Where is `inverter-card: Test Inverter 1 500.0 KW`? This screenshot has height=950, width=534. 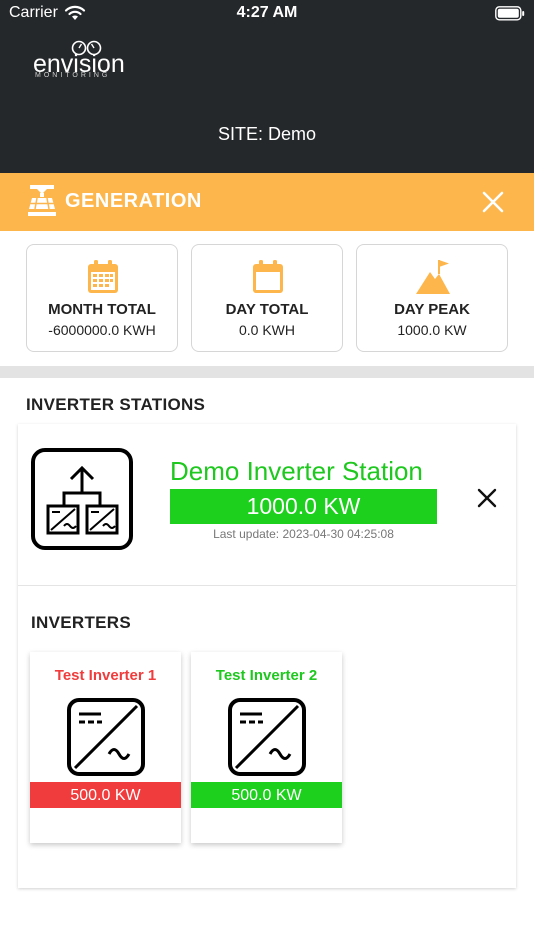 inverter-card: Test Inverter 1 500.0 KW is located at coordinates (105, 747).